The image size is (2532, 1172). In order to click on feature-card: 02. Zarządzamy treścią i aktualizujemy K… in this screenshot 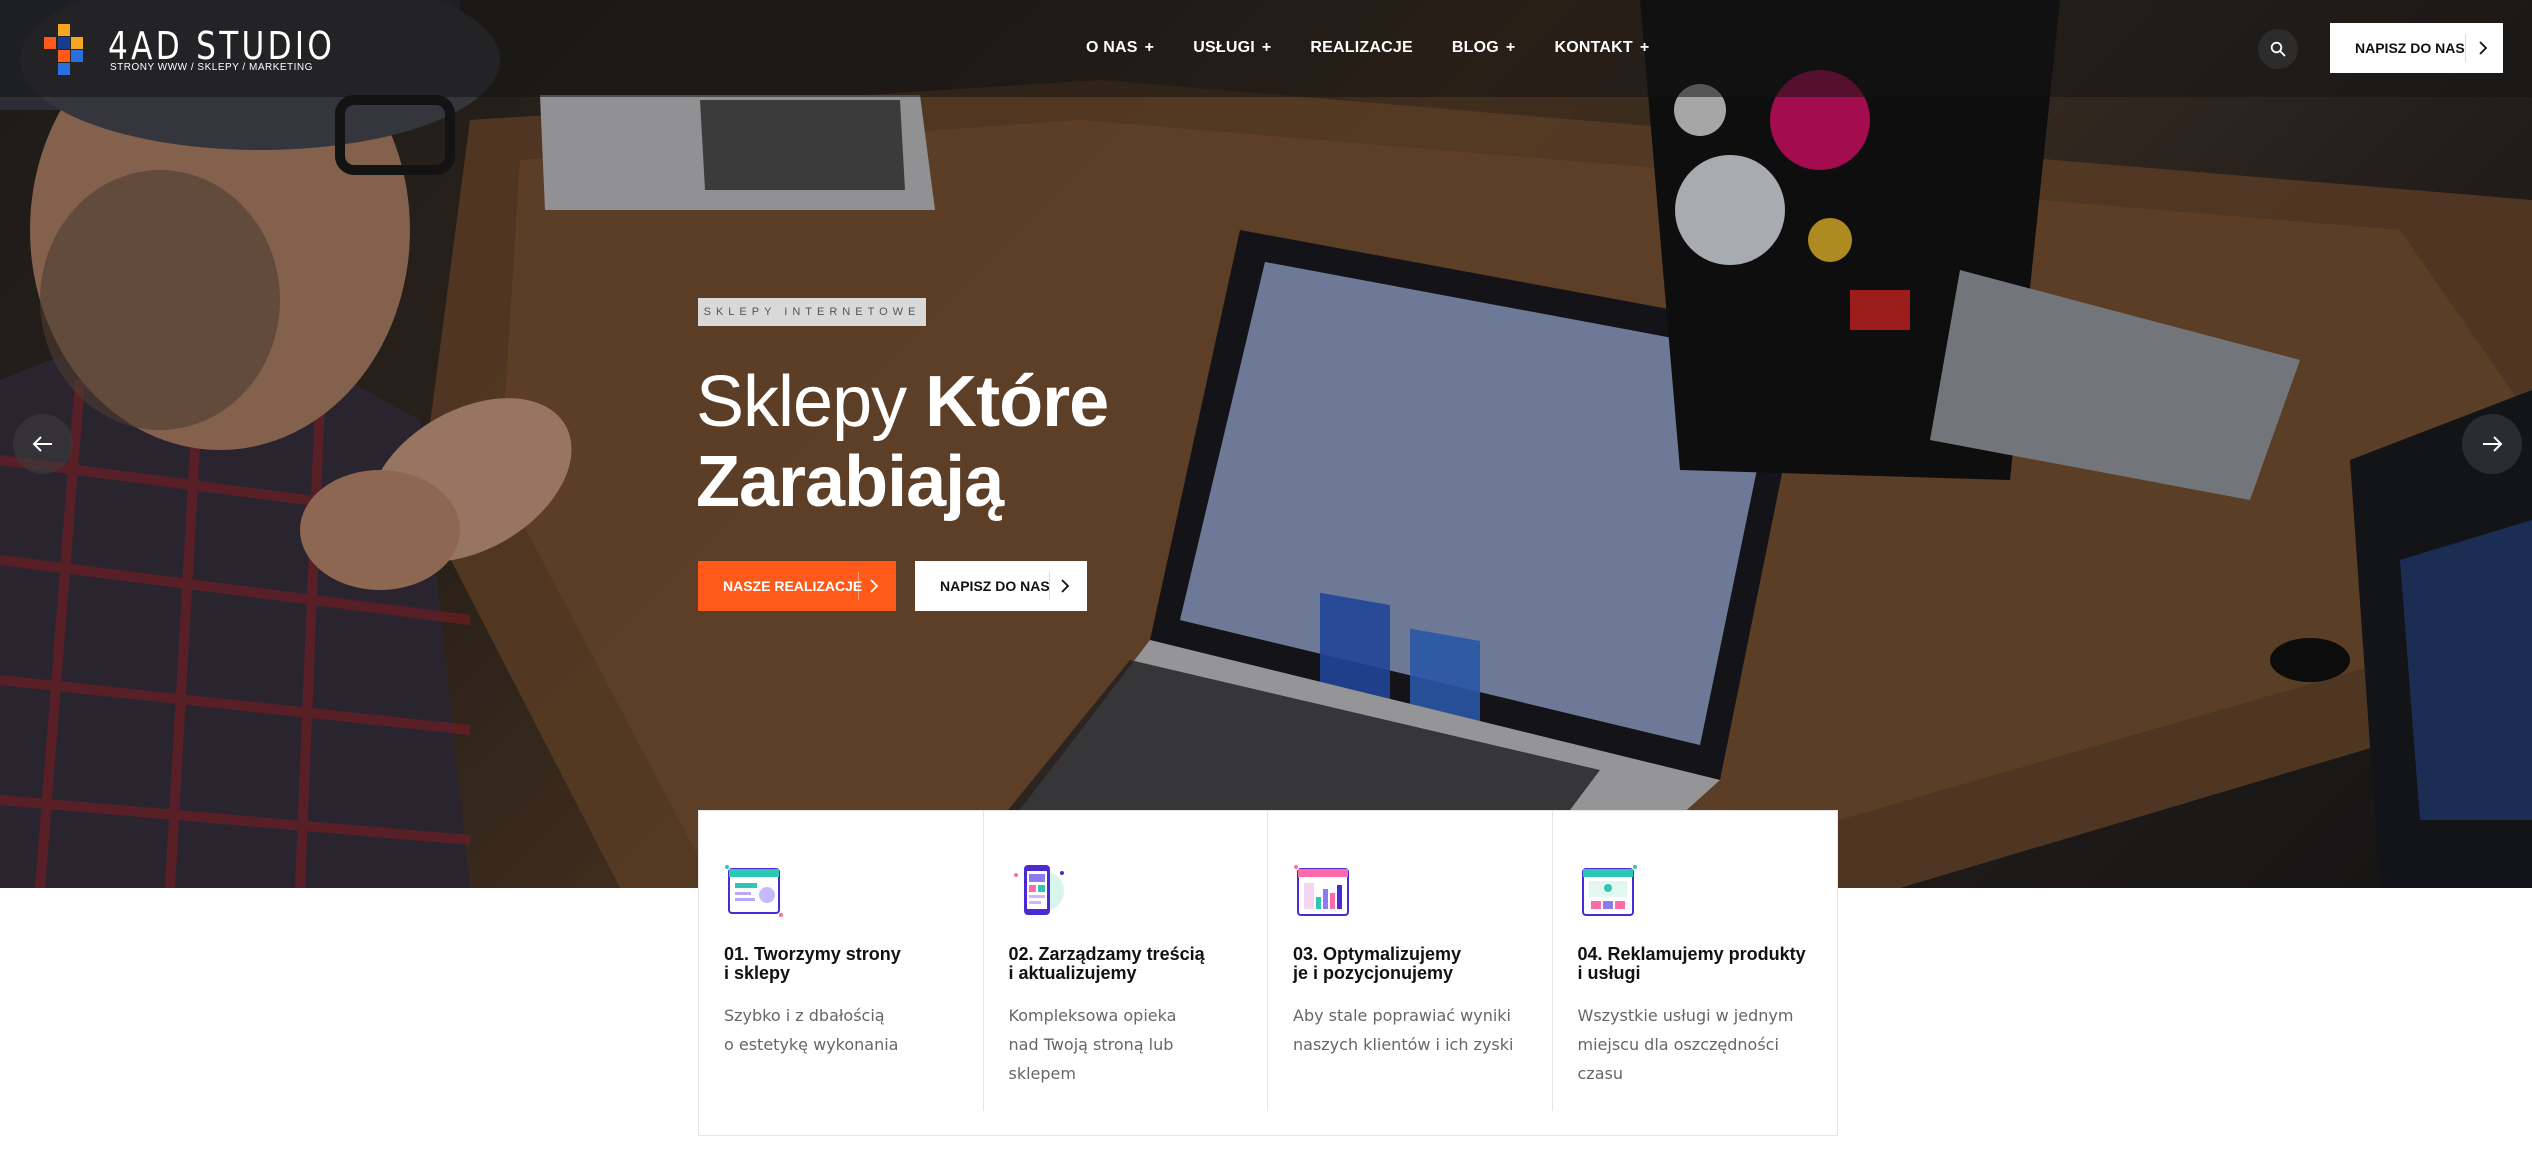, I will do `click(1126, 973)`.